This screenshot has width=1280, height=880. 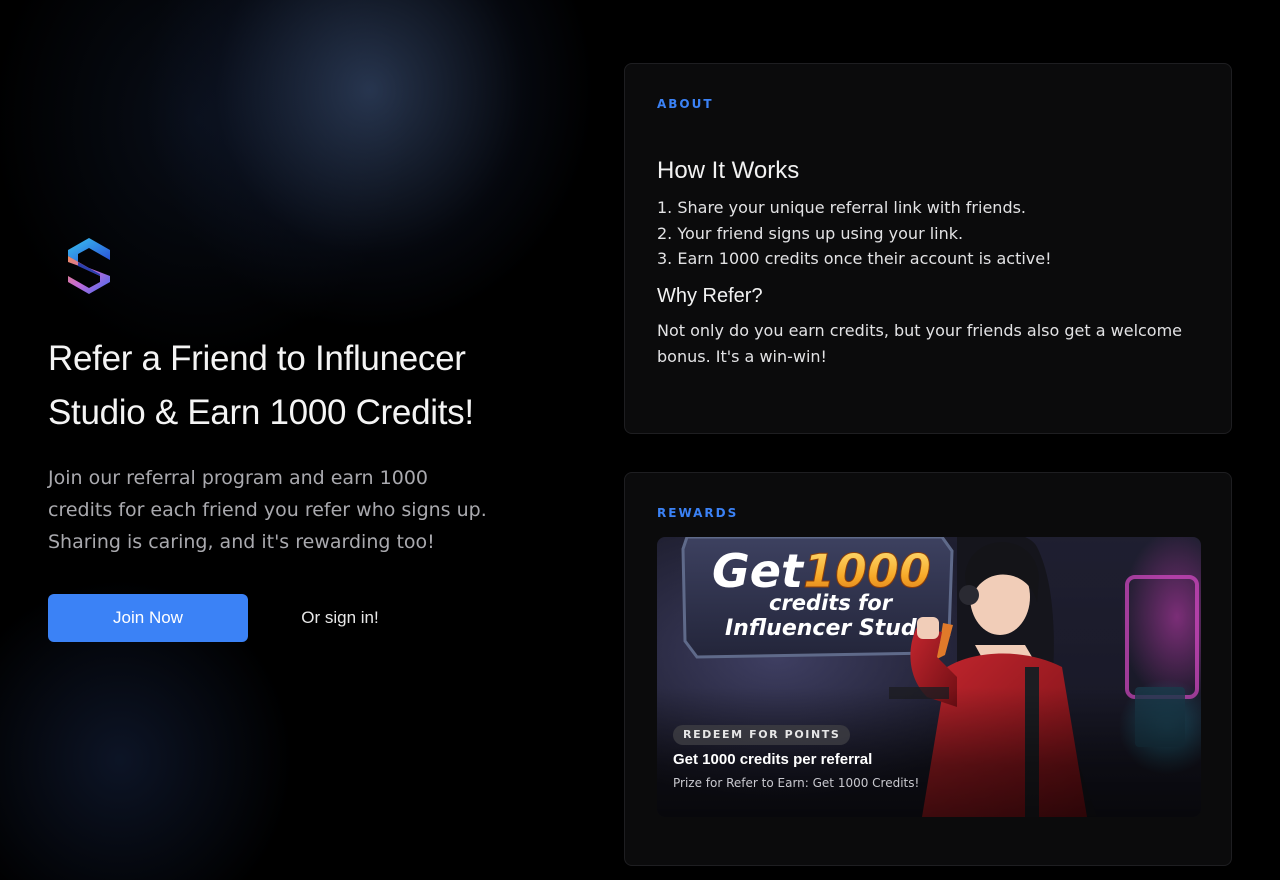 I want to click on how-it-works-heading: How It Works, so click(x=728, y=170).